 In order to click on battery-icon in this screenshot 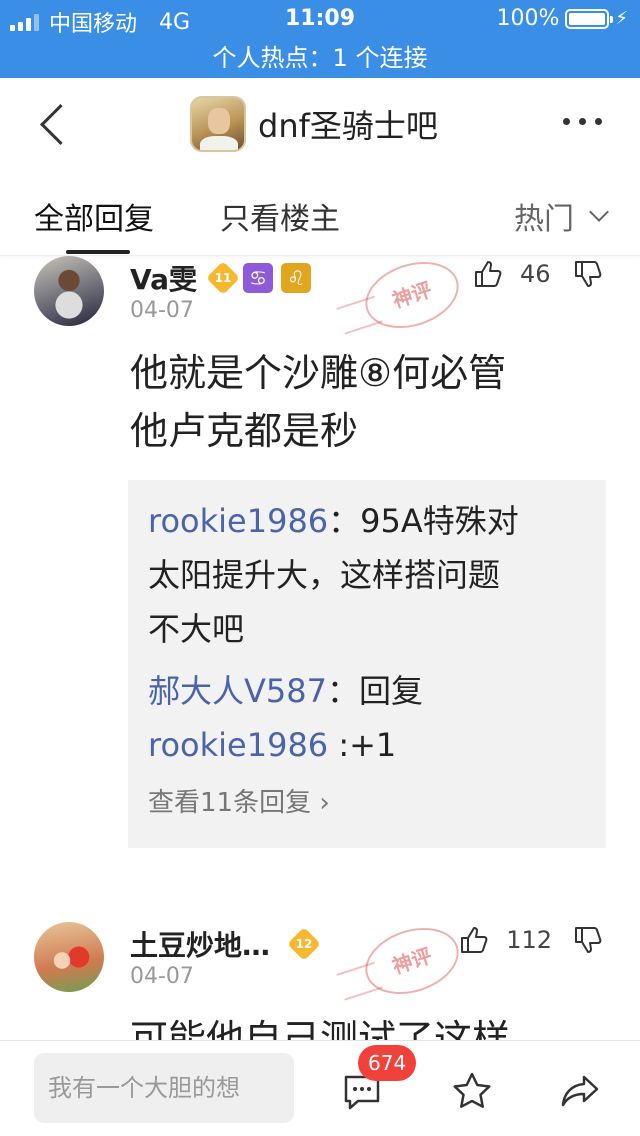, I will do `click(589, 18)`.